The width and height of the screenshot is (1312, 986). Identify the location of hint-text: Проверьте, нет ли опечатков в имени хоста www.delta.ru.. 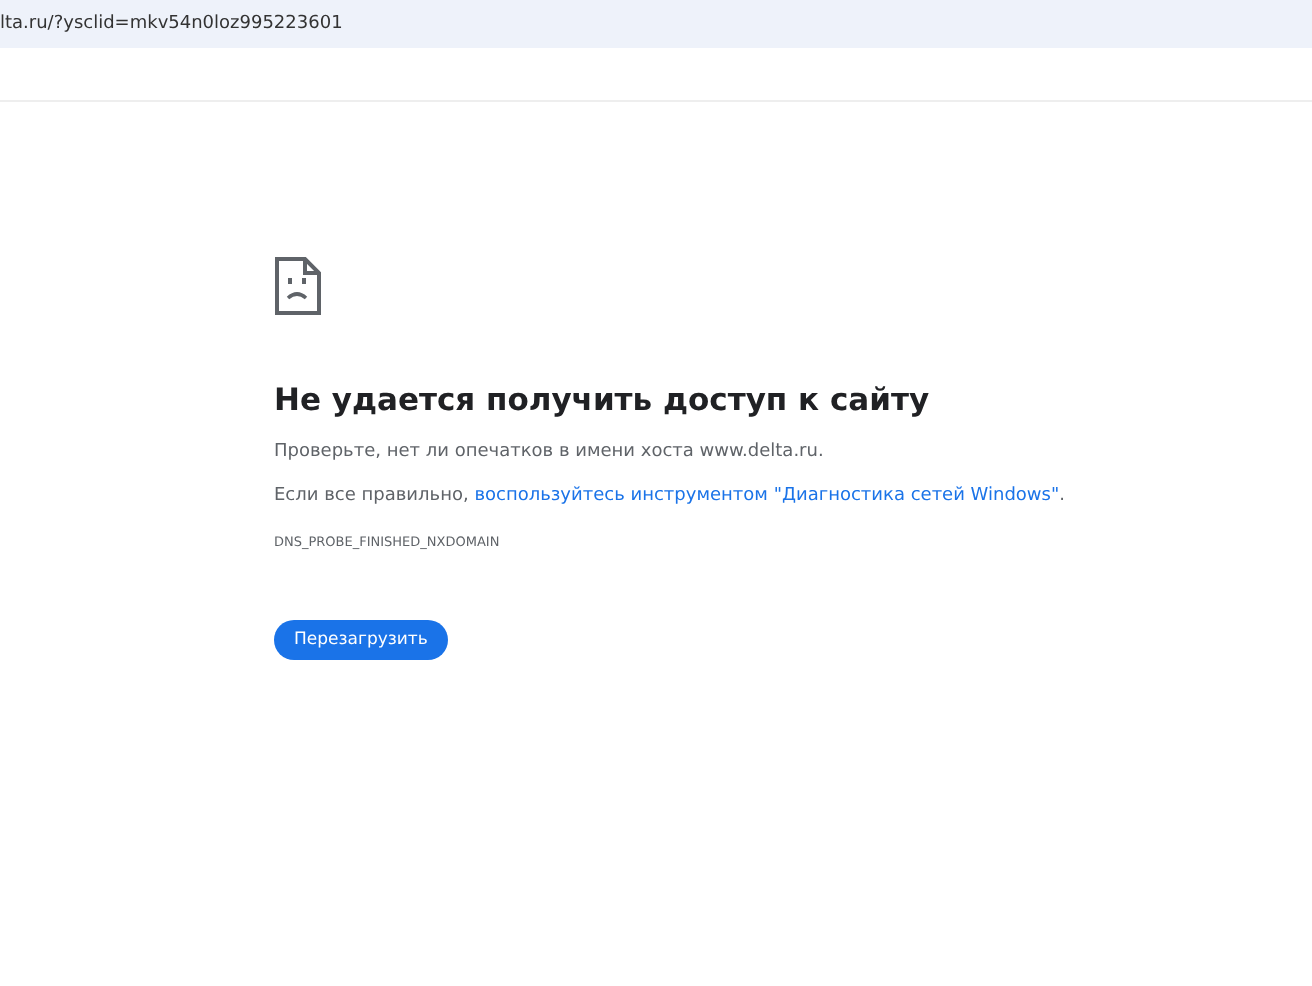
(549, 452).